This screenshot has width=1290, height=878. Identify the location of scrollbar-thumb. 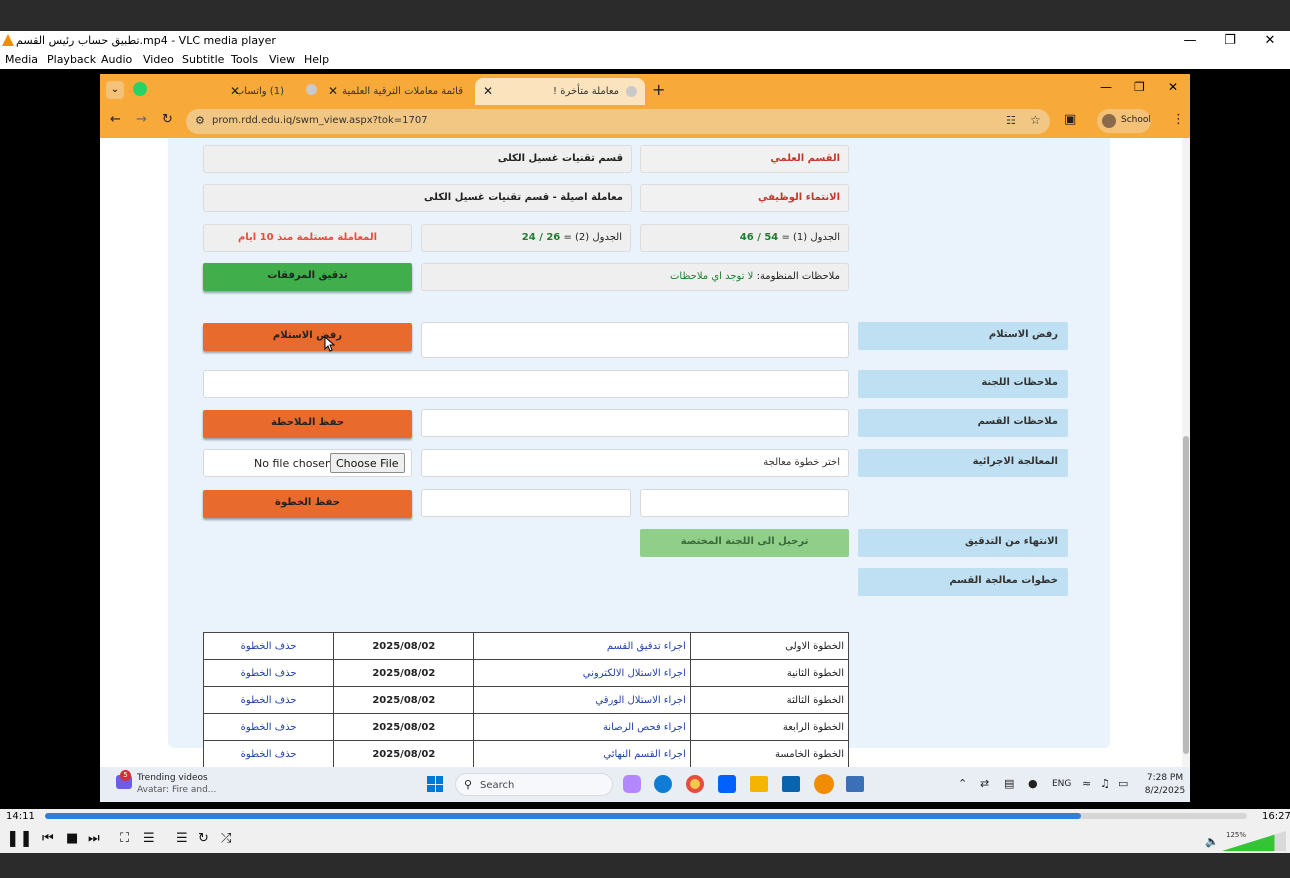
(1186, 595).